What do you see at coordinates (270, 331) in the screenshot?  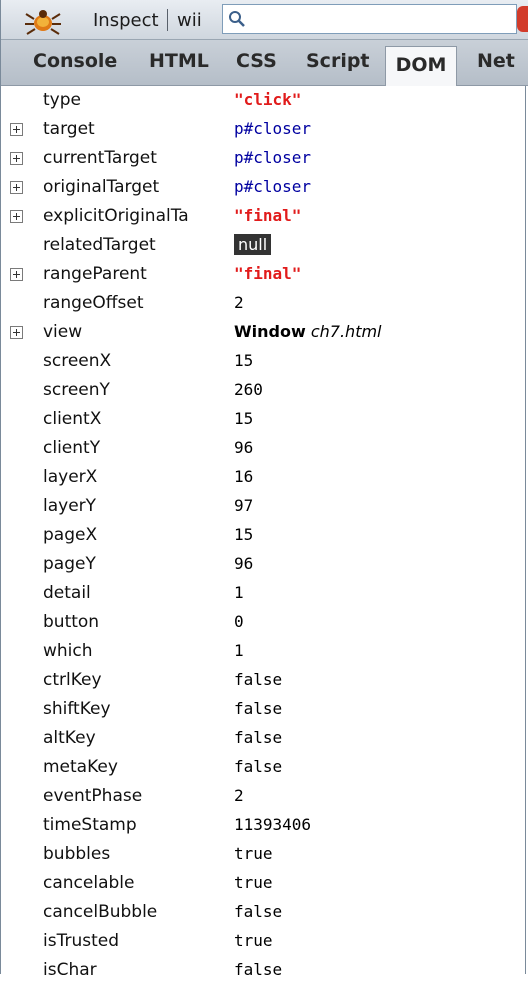 I see `window-object-label: Window` at bounding box center [270, 331].